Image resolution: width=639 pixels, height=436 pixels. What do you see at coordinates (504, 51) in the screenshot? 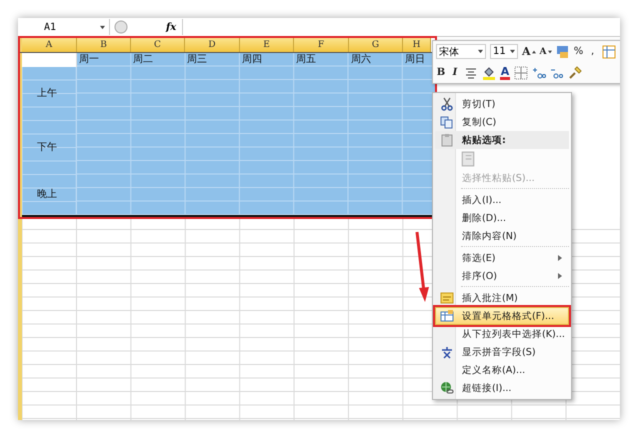
I see `font-size-field: 11` at bounding box center [504, 51].